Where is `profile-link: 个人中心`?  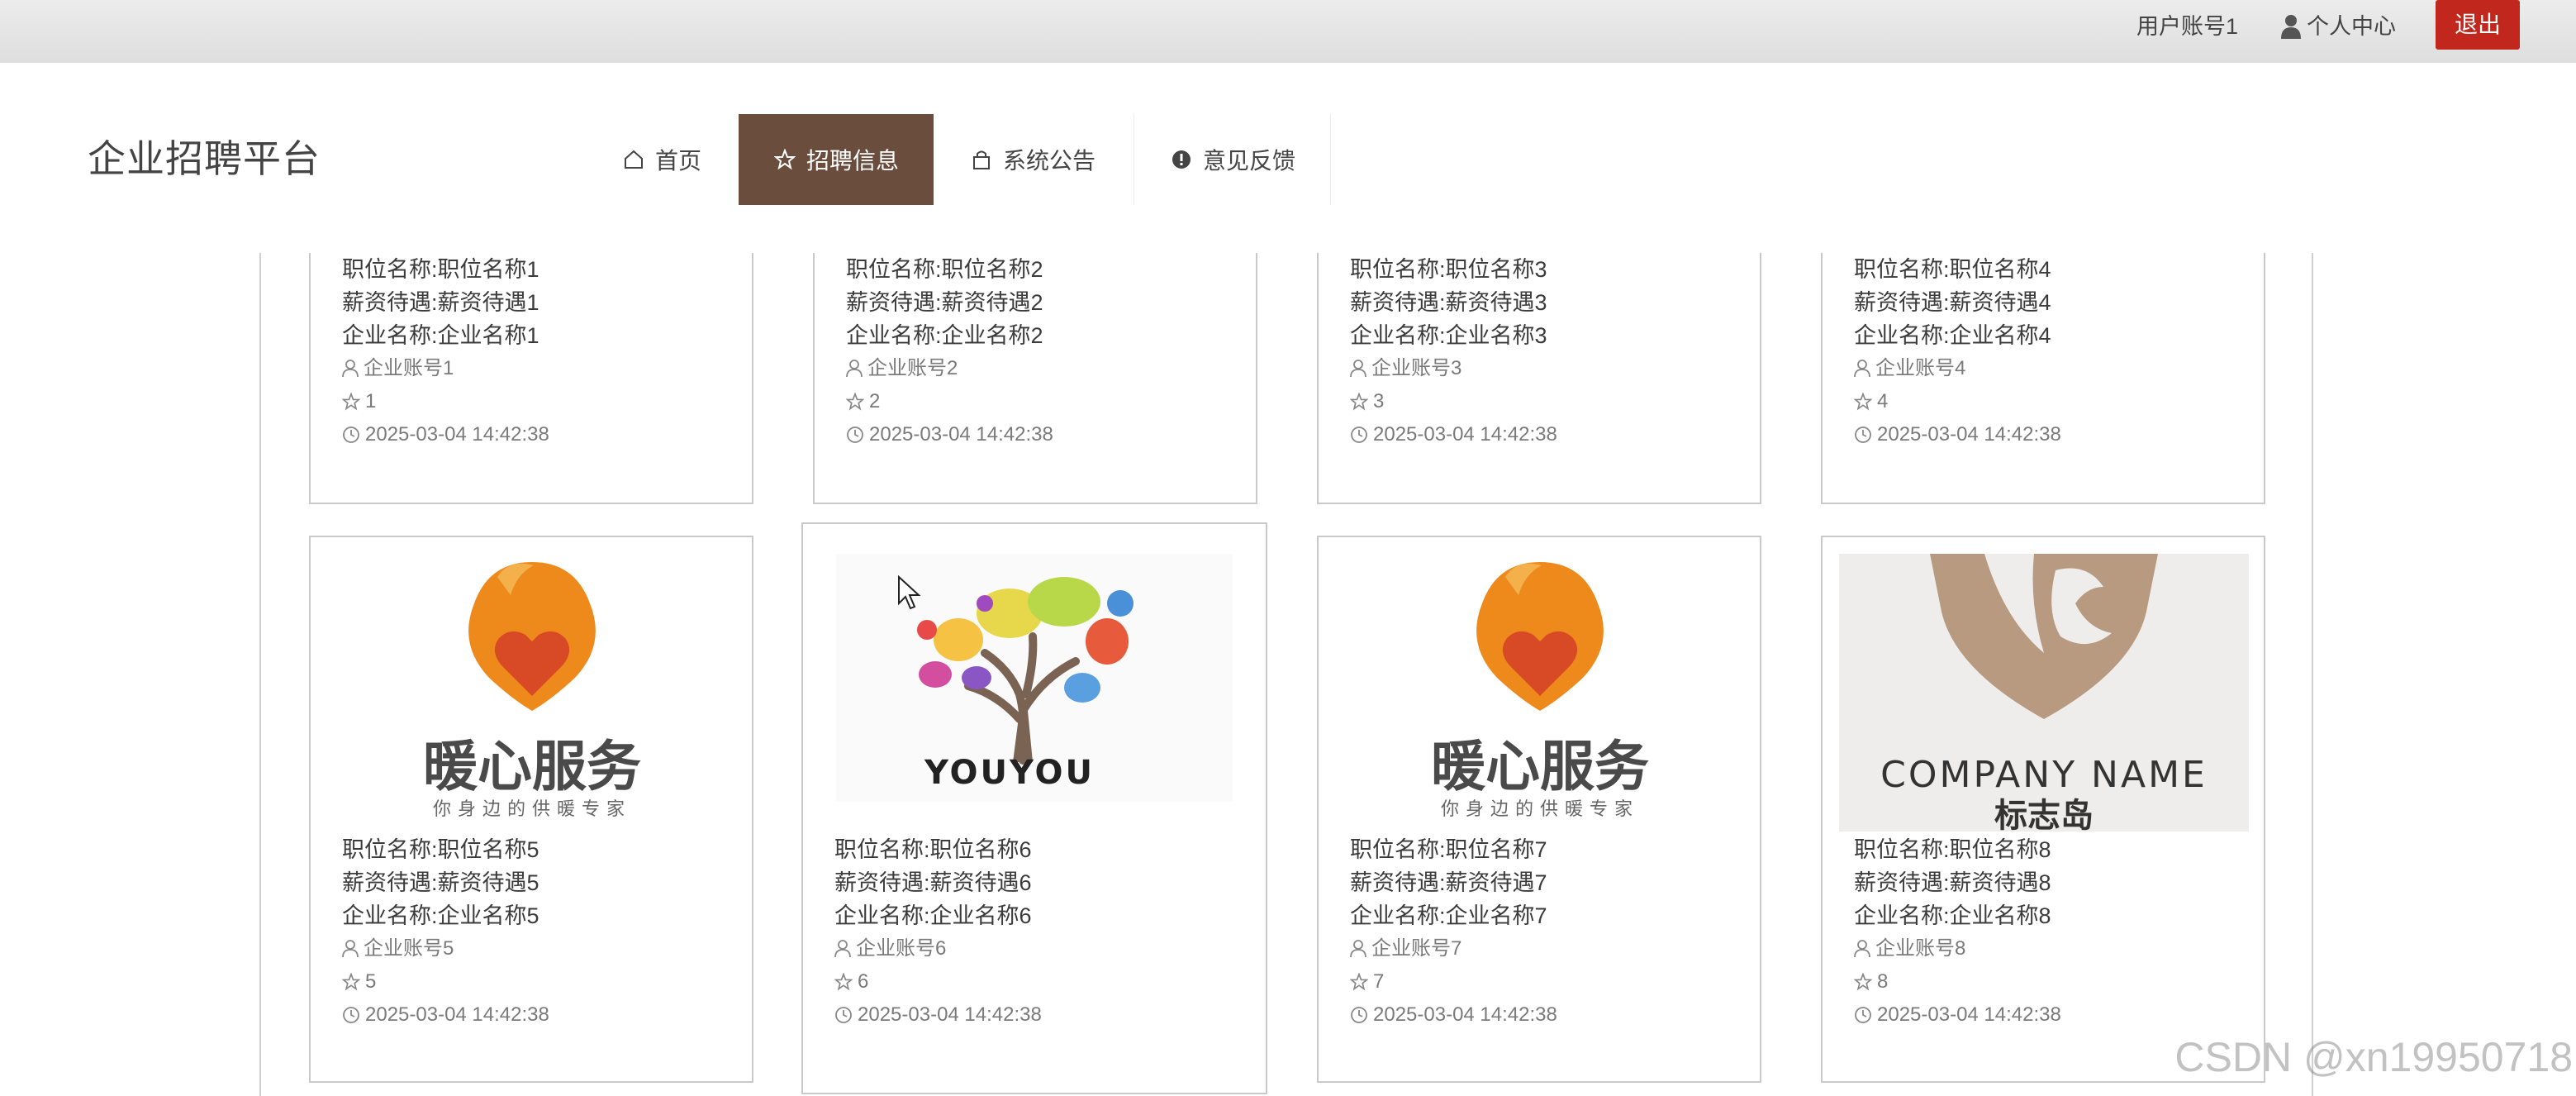 profile-link: 个人中心 is located at coordinates (2338, 26).